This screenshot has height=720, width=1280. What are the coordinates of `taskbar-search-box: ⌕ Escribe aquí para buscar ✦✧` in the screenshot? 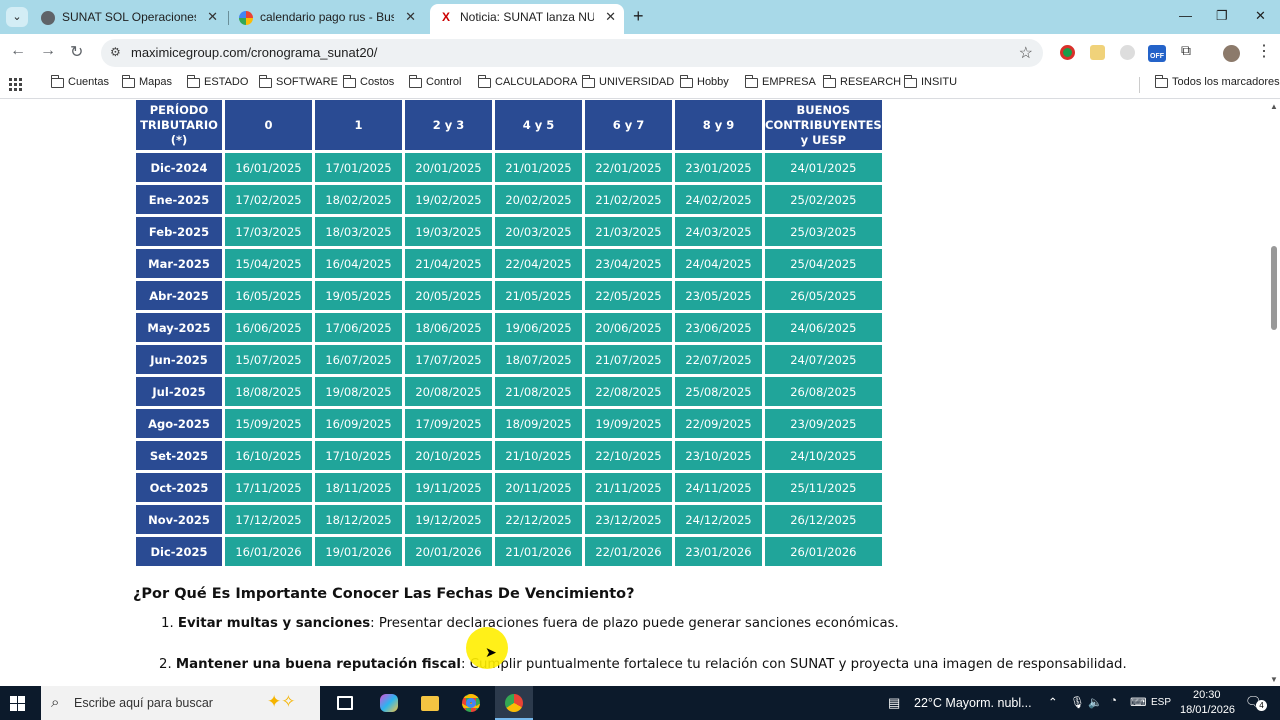 It's located at (180, 703).